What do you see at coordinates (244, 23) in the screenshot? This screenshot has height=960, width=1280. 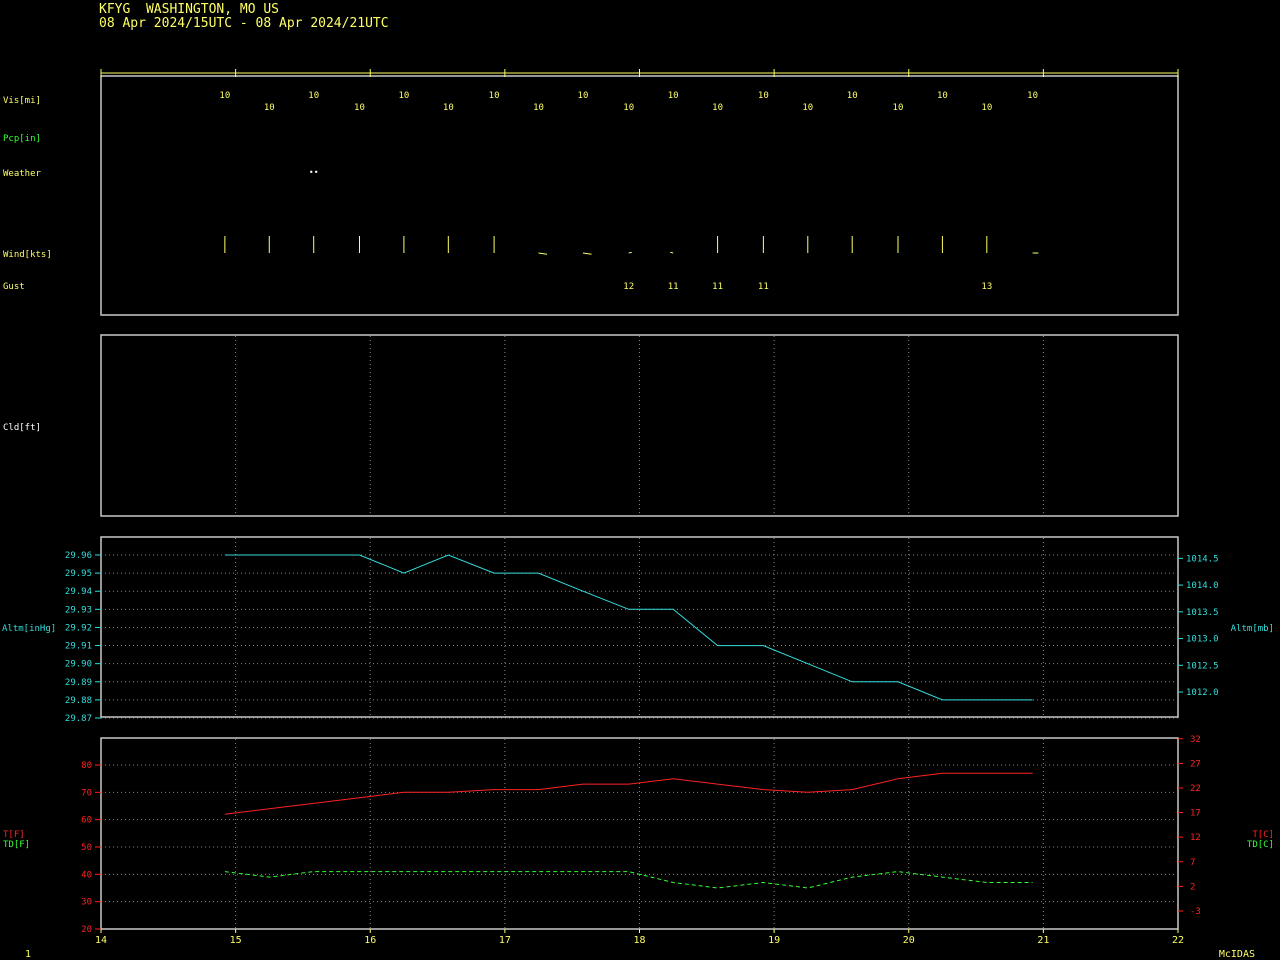 I see `period-subtitle: 08 Apr 2024/15UTC - 08 Apr 2024/21UTC` at bounding box center [244, 23].